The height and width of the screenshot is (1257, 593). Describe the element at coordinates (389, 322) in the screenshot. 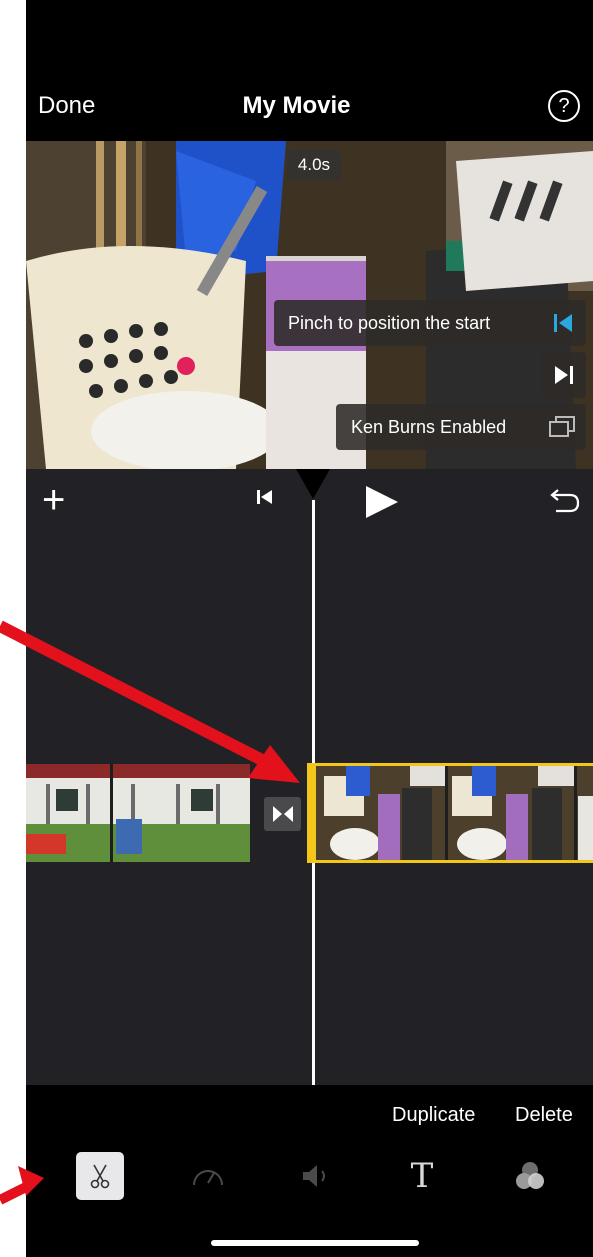

I see `pinch-hint-text: Pinch to position the start` at that location.